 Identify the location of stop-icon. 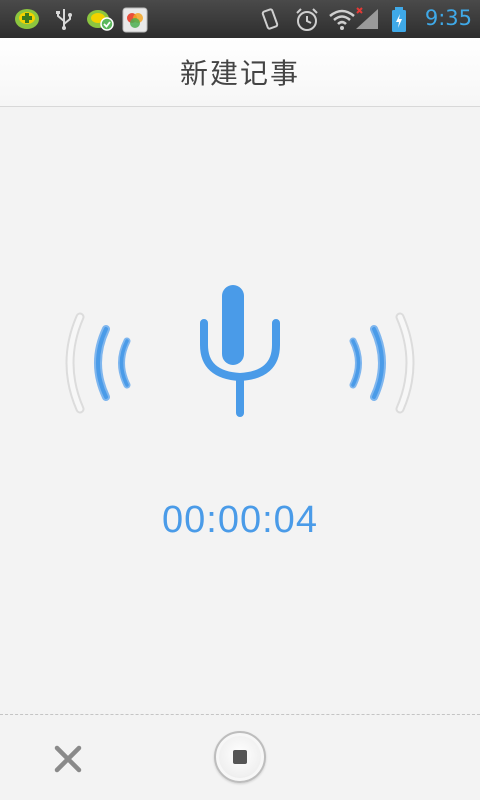
(240, 757).